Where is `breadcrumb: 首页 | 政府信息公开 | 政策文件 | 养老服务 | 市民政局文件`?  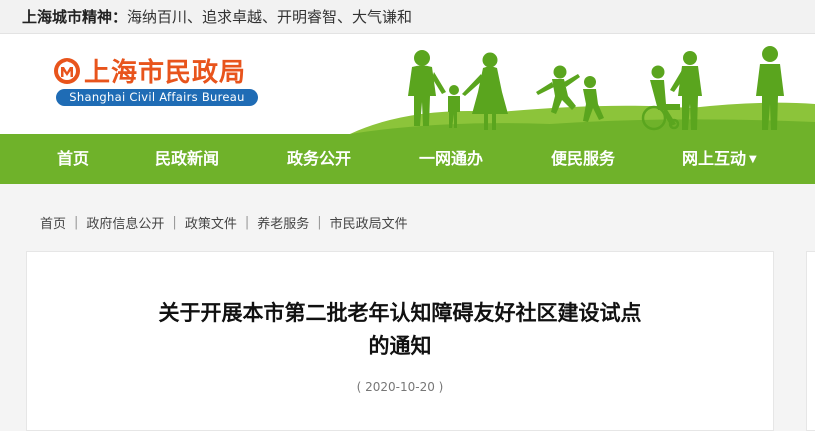 breadcrumb: 首页 | 政府信息公开 | 政策文件 | 养老服务 | 市民政局文件 is located at coordinates (224, 222).